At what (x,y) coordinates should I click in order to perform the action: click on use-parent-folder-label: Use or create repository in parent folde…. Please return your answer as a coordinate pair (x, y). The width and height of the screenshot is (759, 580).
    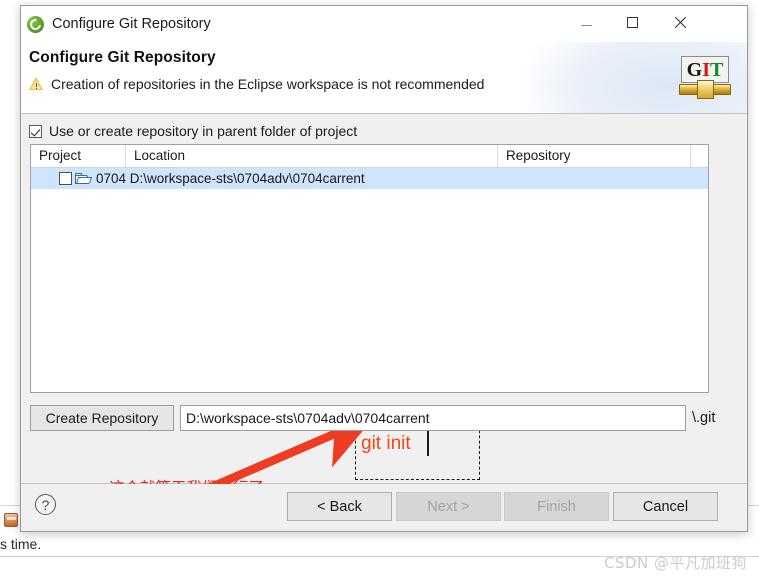
    Looking at the image, I should click on (203, 131).